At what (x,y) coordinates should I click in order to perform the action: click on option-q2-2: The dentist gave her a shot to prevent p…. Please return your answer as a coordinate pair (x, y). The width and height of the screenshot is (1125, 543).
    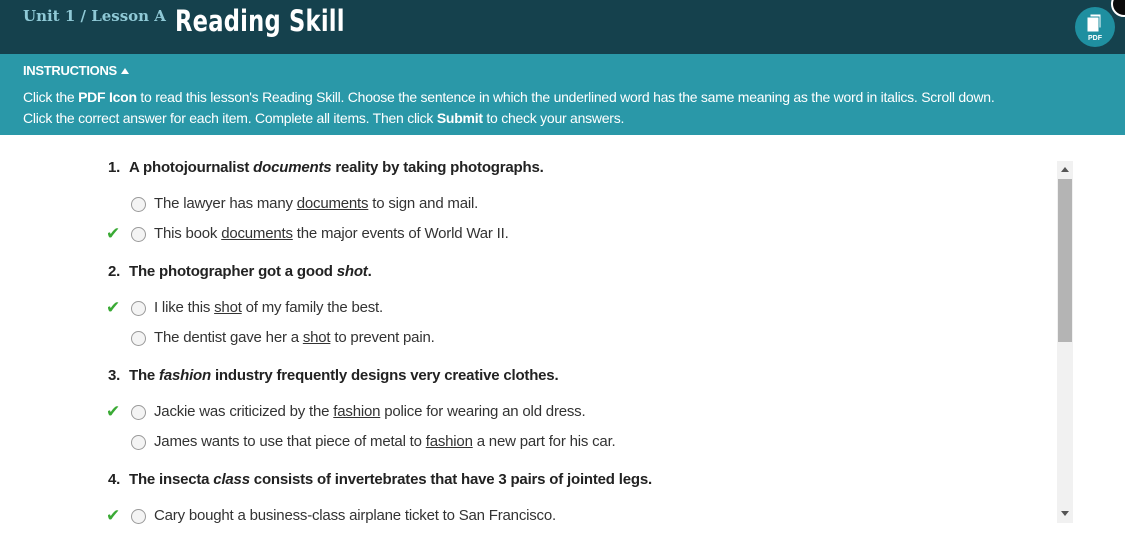
    Looking at the image, I should click on (294, 337).